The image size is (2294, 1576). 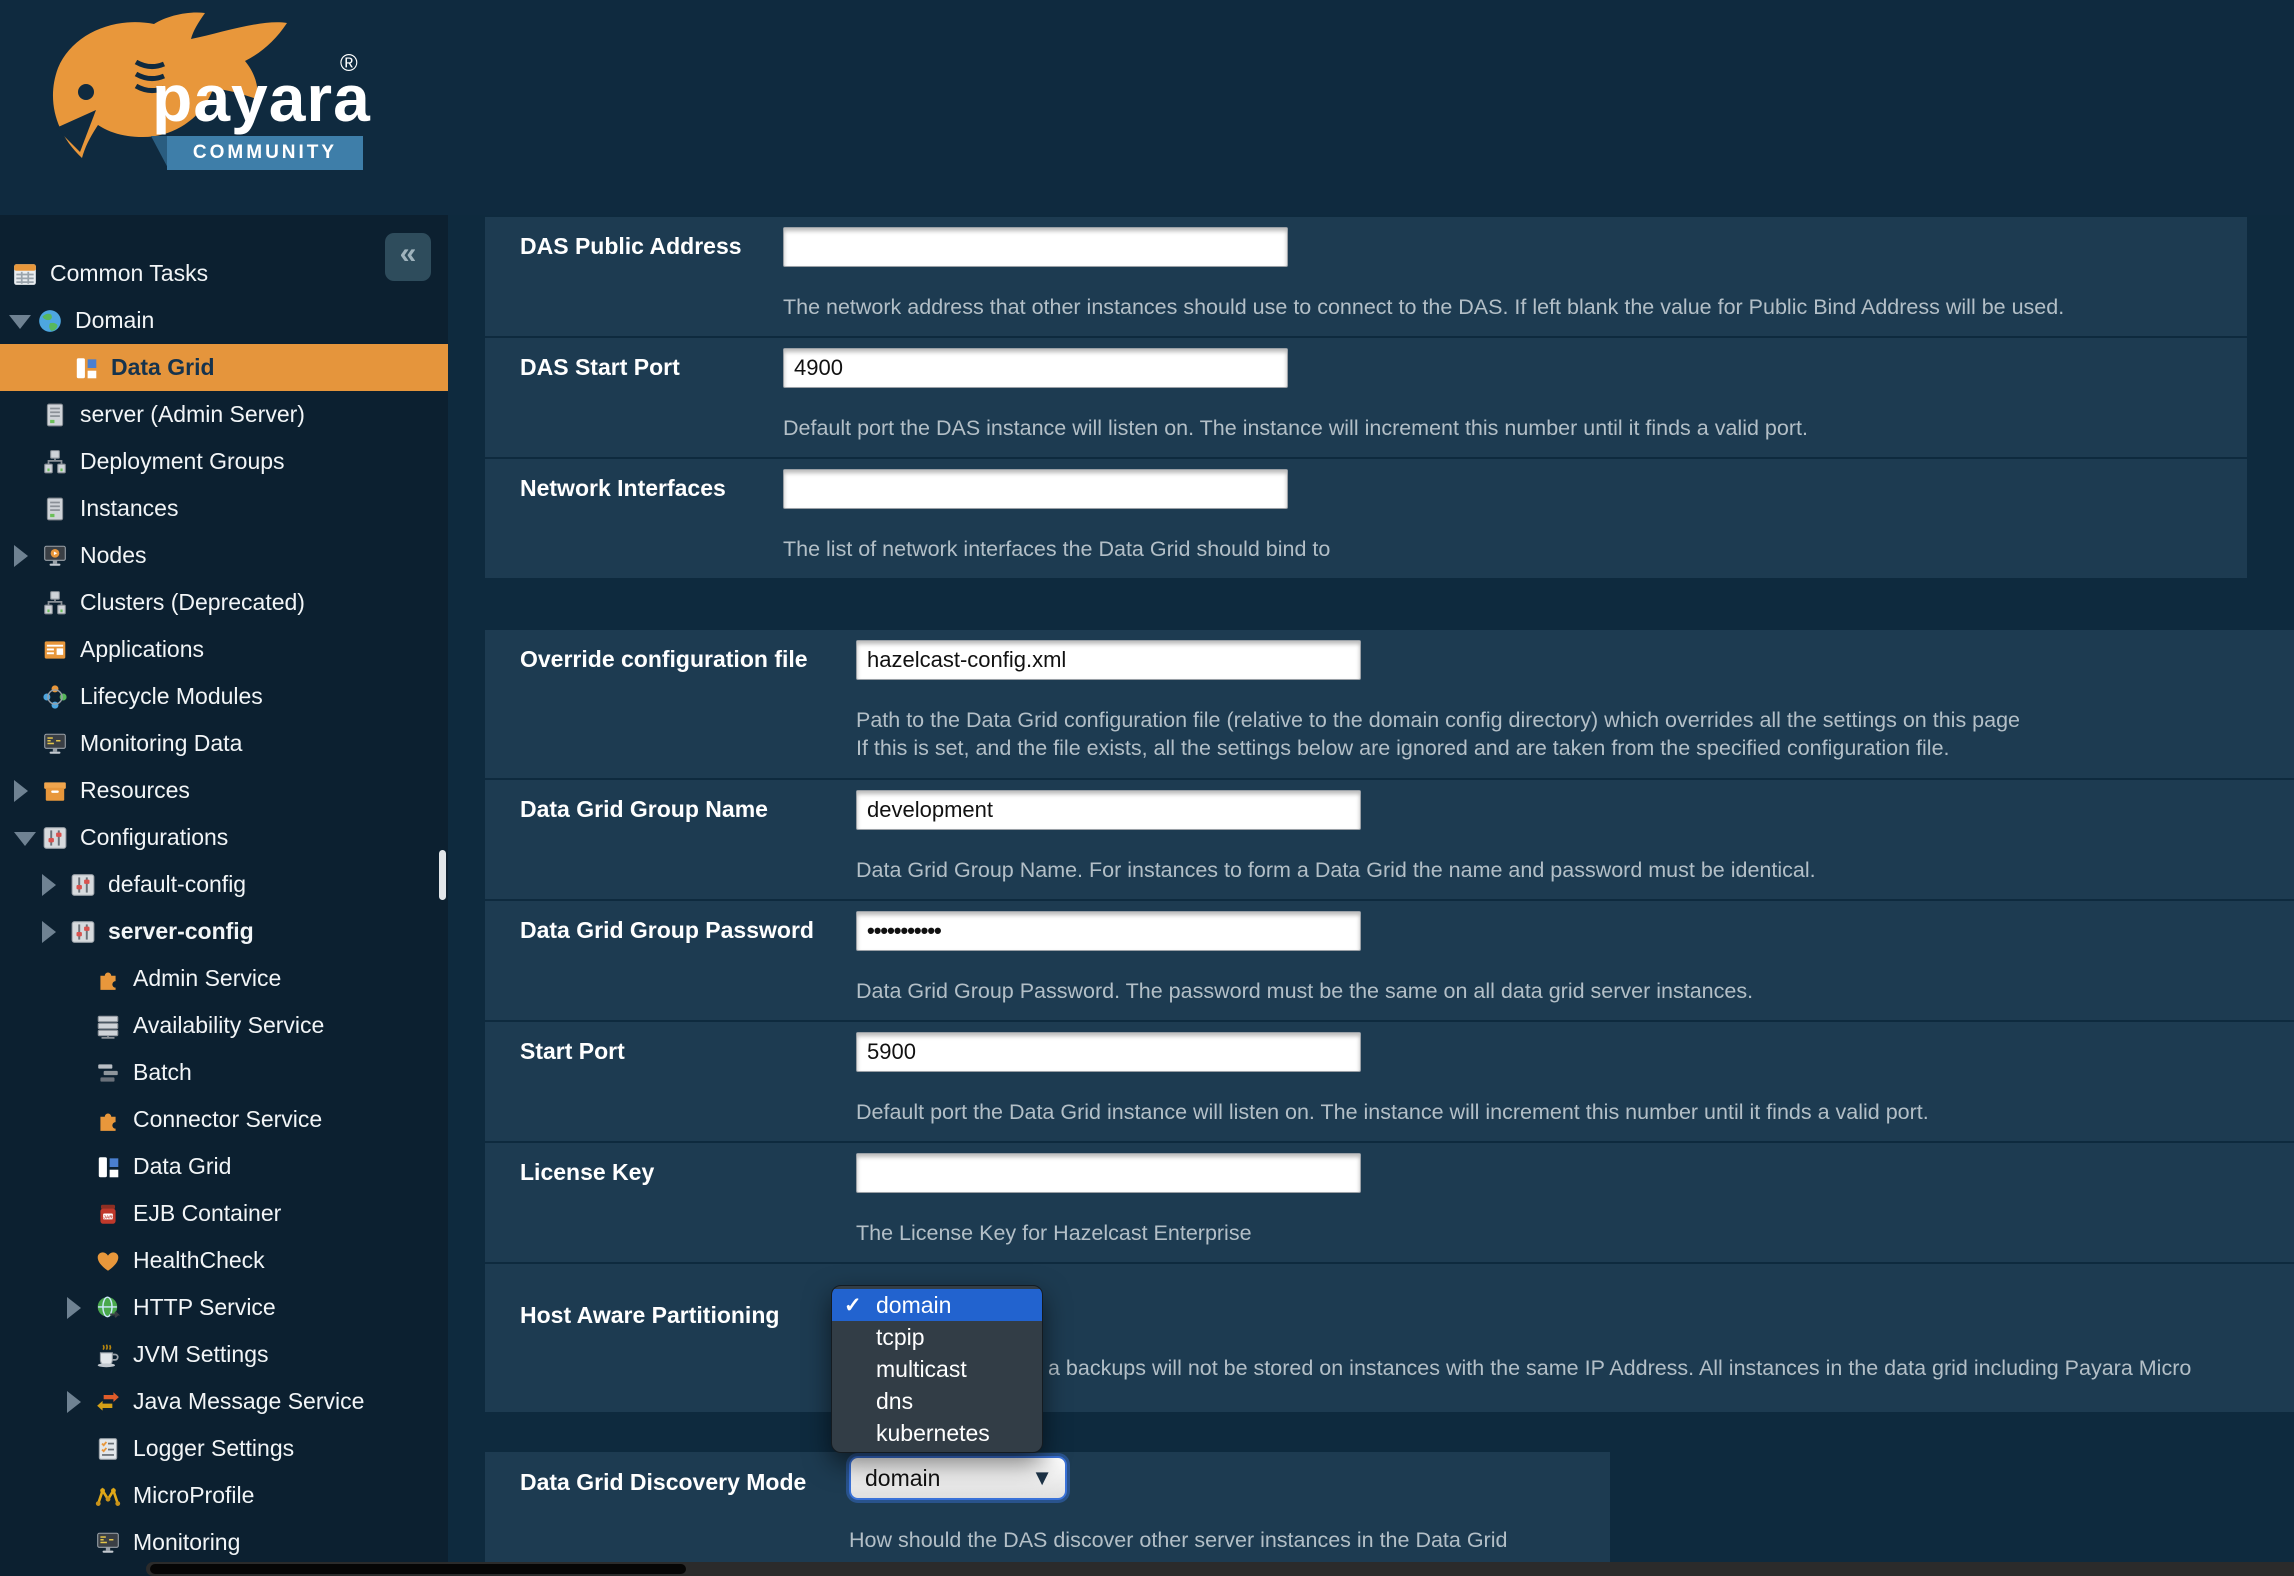 What do you see at coordinates (224, 884) in the screenshot?
I see `sidebar-item-default-config: default-config` at bounding box center [224, 884].